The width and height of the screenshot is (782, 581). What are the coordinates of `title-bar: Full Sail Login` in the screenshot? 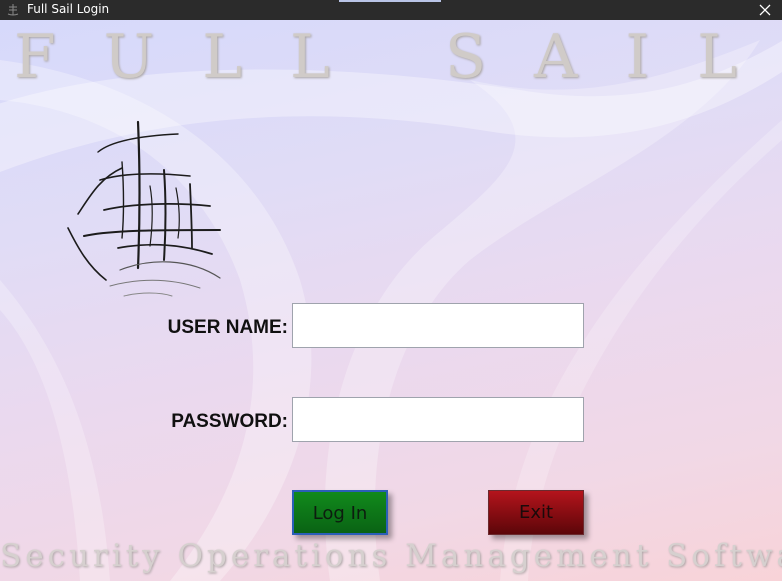 It's located at (391, 10).